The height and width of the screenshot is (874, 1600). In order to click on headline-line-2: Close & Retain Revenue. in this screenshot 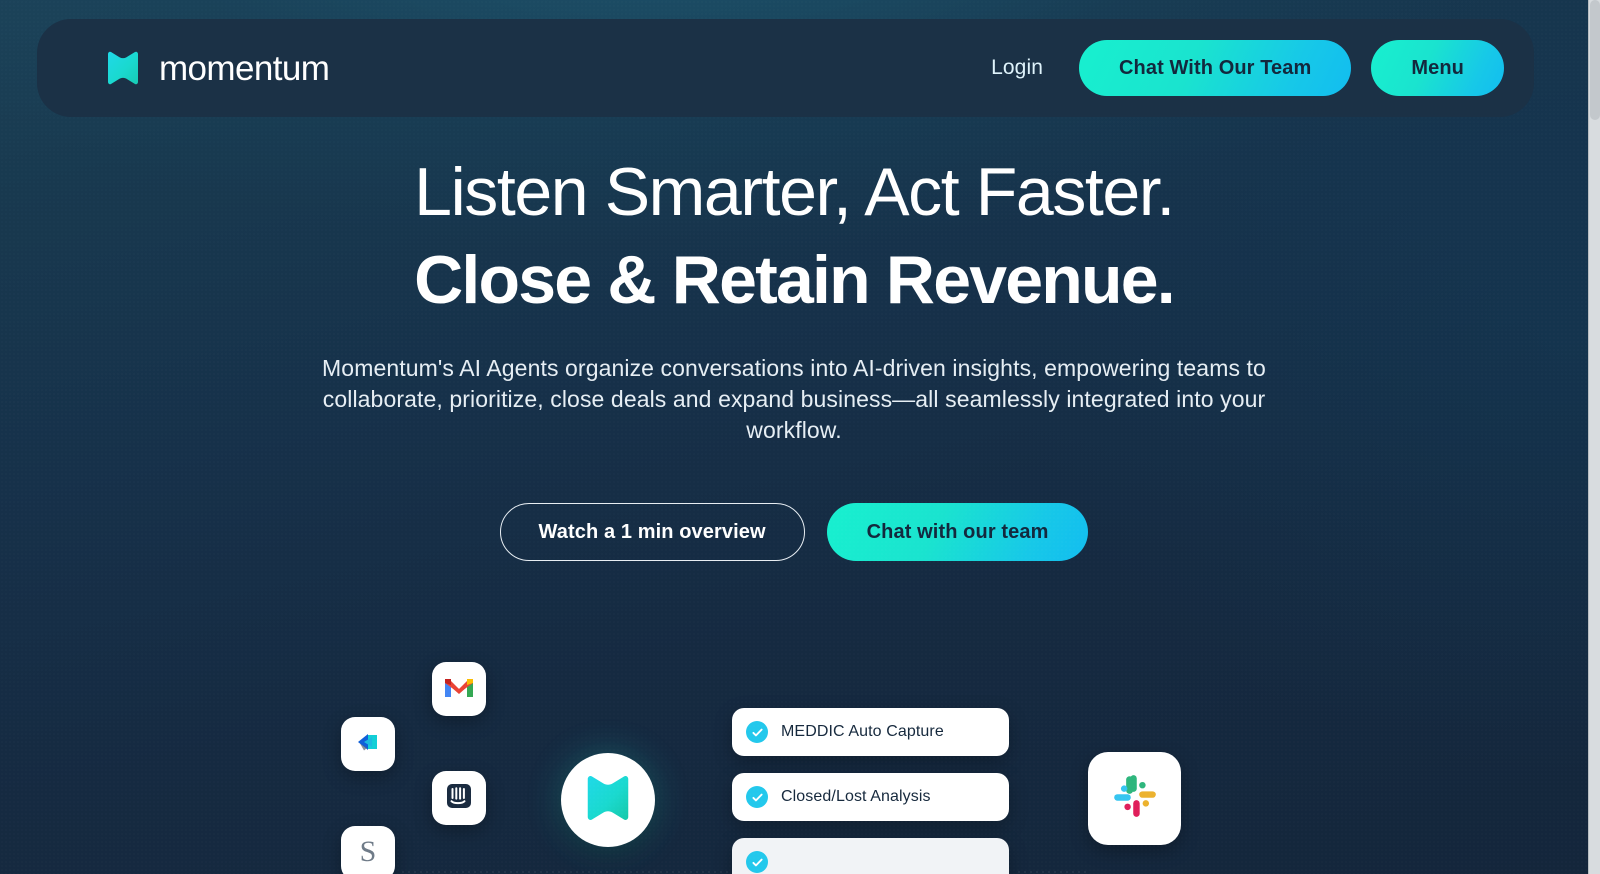, I will do `click(795, 280)`.